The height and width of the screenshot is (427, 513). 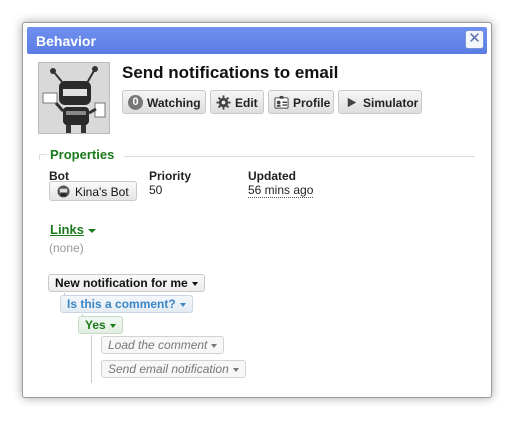 I want to click on action-label: Send email notification, so click(x=168, y=369).